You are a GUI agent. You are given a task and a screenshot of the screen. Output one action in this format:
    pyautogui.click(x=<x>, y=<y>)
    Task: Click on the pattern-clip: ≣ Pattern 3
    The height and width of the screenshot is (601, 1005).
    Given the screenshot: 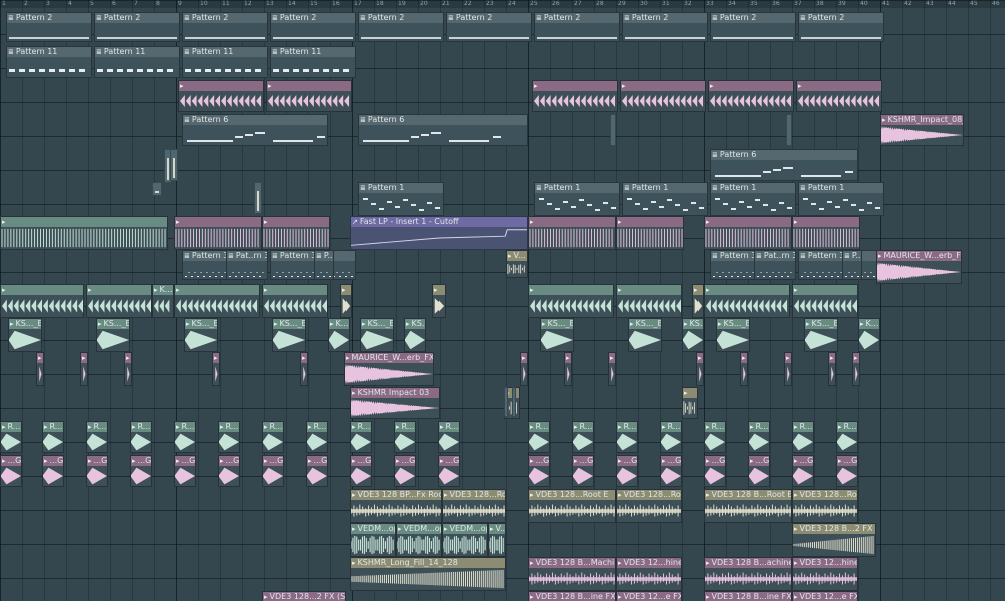 What is the action you would take?
    pyautogui.click(x=313, y=265)
    